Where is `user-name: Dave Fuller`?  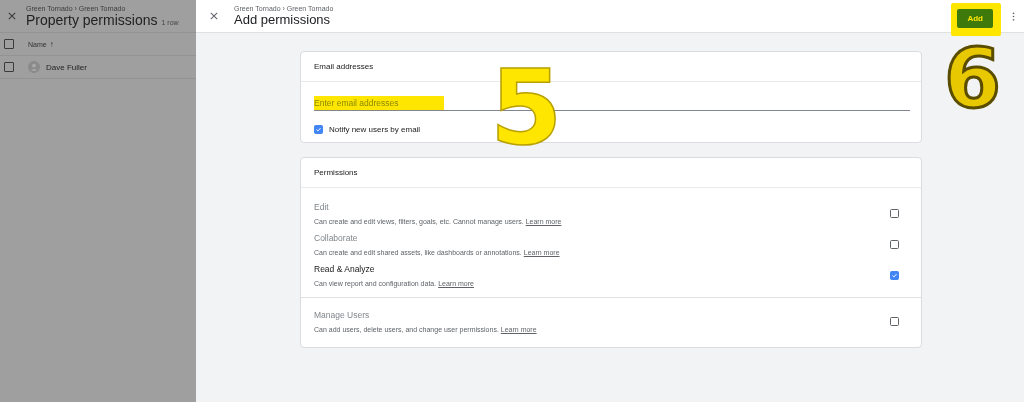 user-name: Dave Fuller is located at coordinates (66, 67).